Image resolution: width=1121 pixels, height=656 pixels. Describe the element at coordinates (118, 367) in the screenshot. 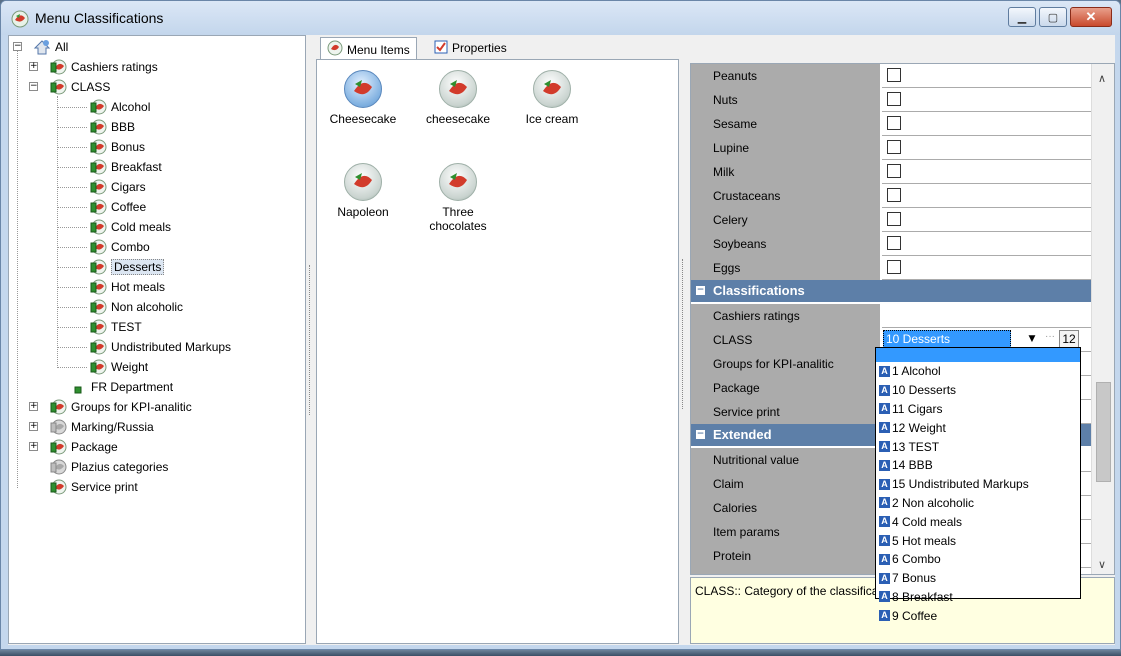

I see `tree-node: Weight` at that location.